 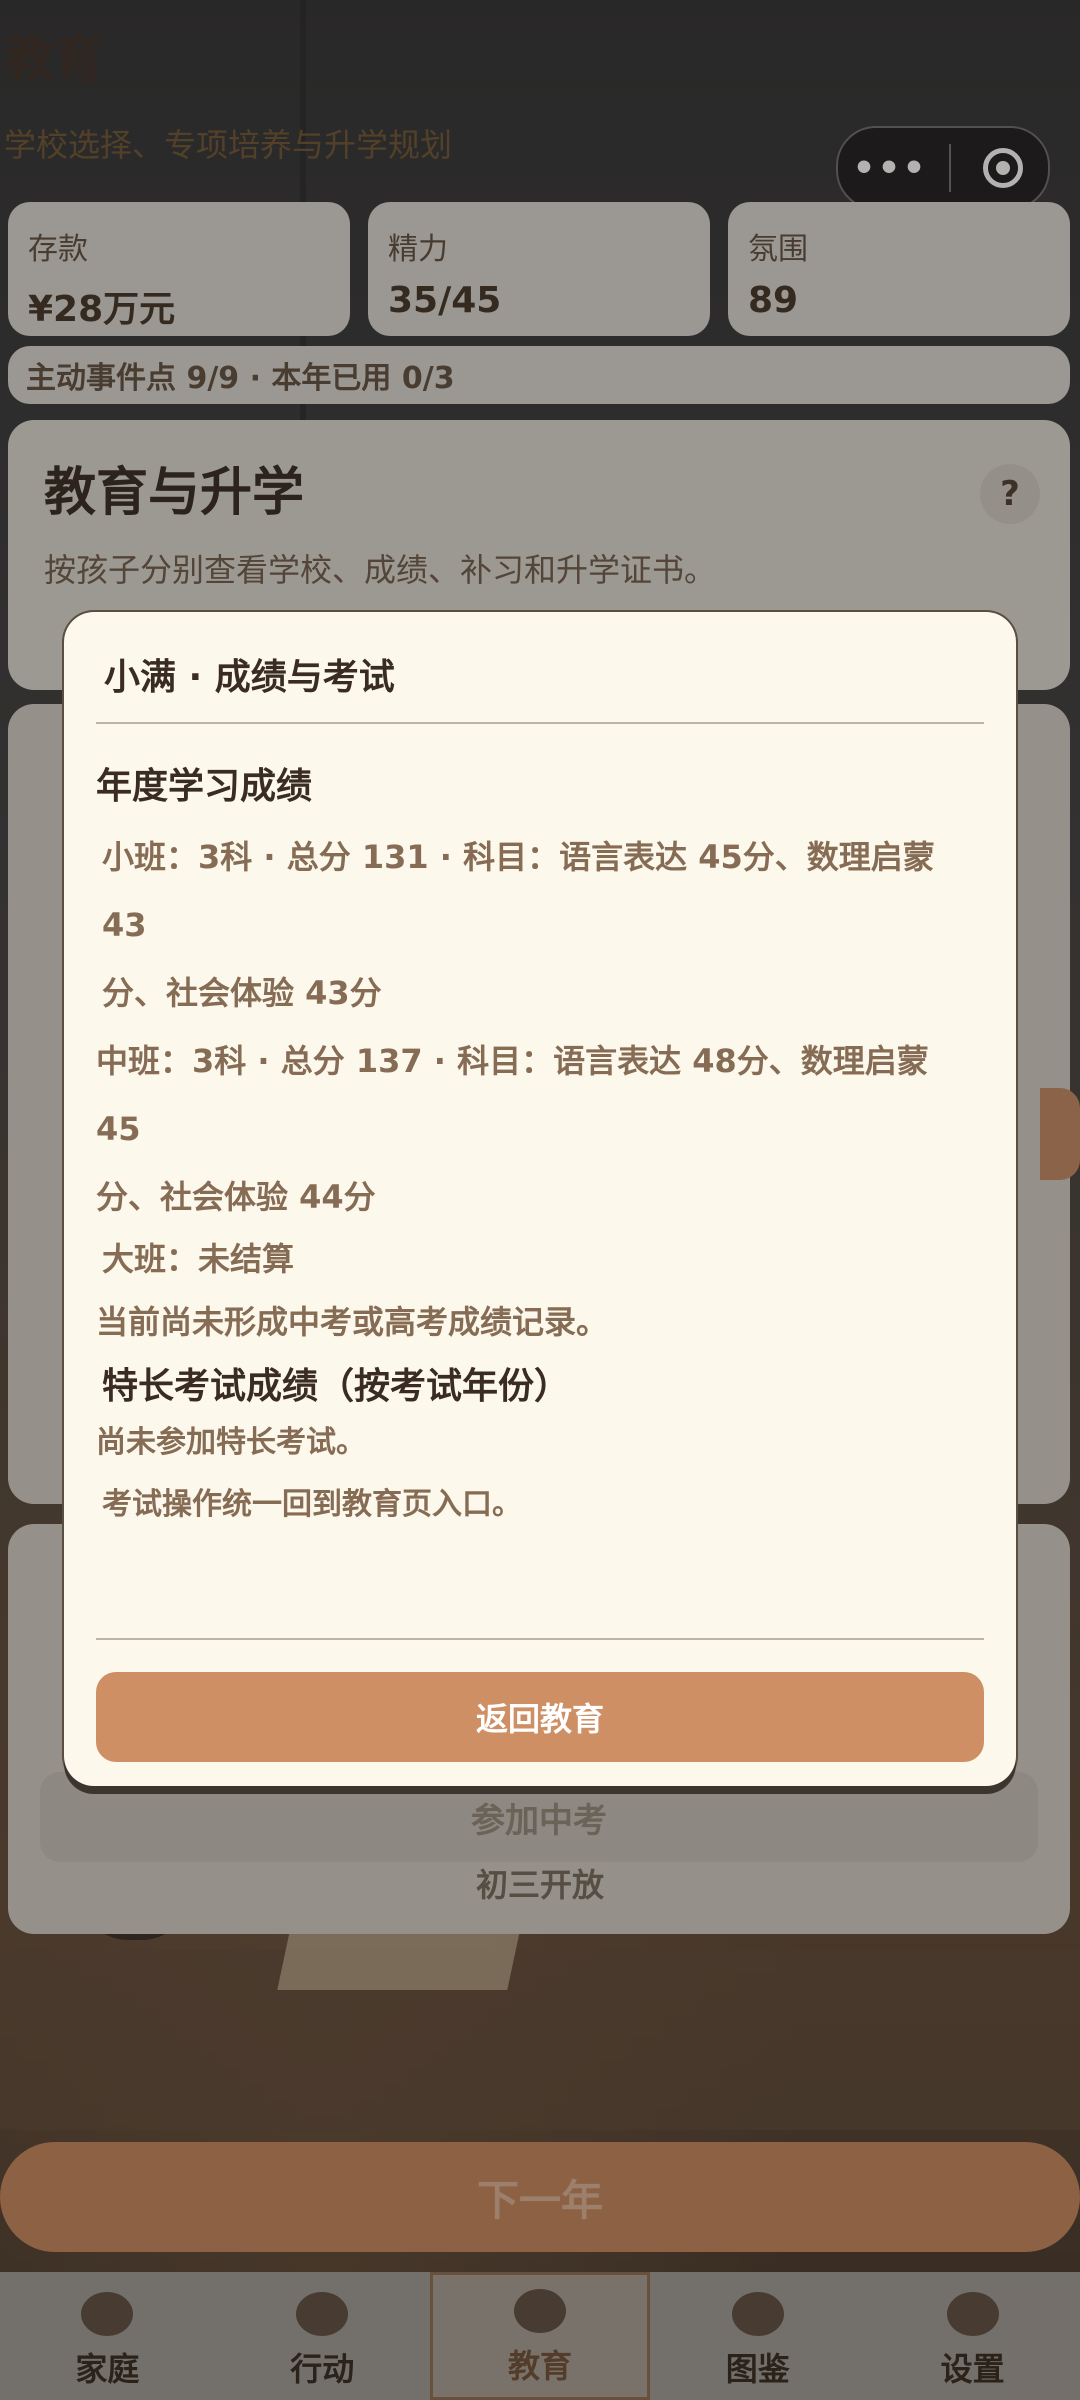 I want to click on talent-exam-heading: 特长考试成绩（按考试年份）, so click(x=336, y=1386).